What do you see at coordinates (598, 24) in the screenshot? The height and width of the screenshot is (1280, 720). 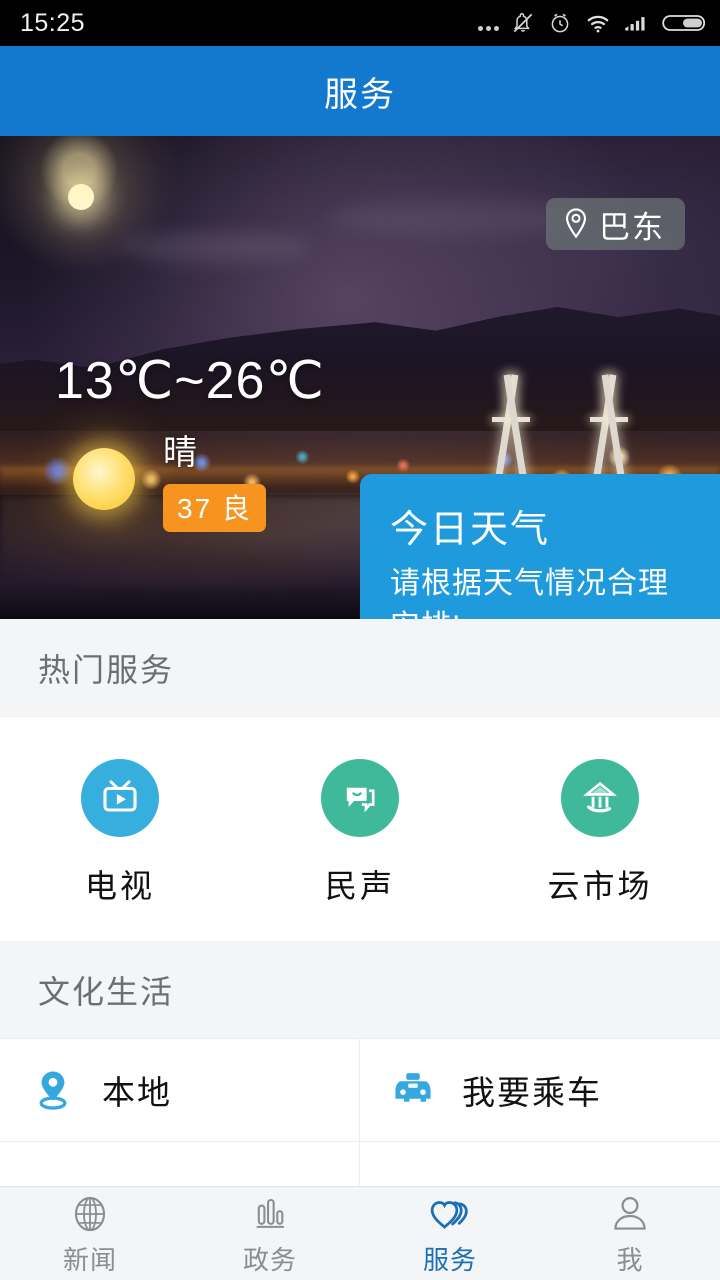 I see `wifi-icon` at bounding box center [598, 24].